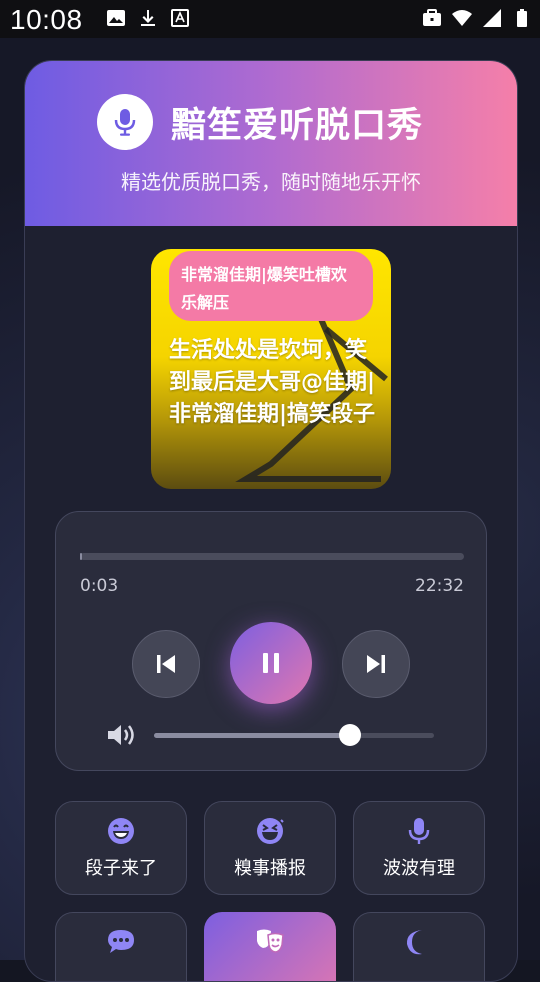 This screenshot has width=540, height=982. Describe the element at coordinates (462, 18) in the screenshot. I see `wifi-icon` at that location.